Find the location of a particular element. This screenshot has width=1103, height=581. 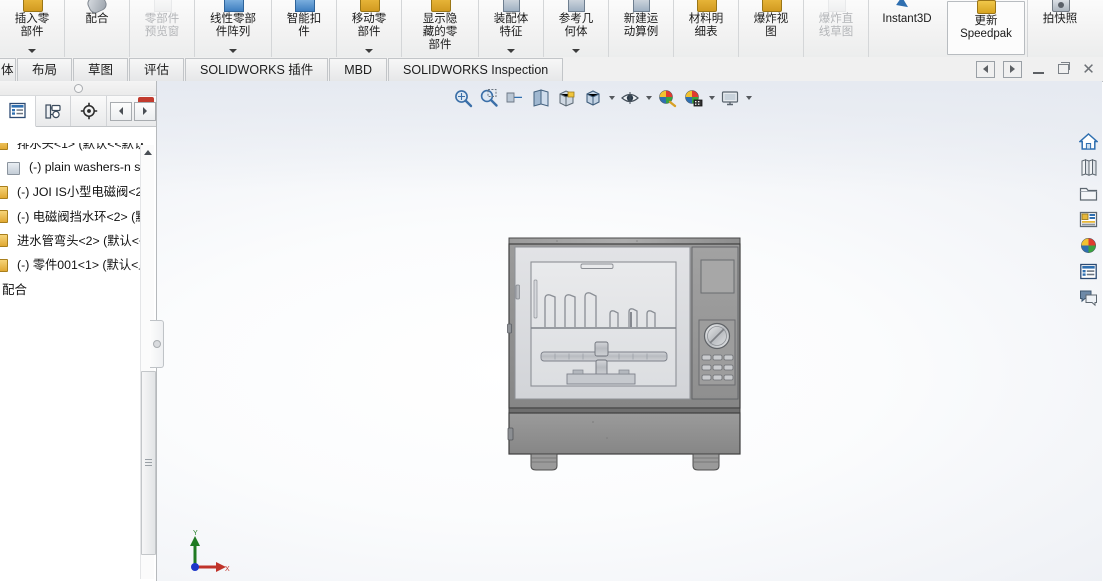

file-explorer-button is located at coordinates (1088, 193).